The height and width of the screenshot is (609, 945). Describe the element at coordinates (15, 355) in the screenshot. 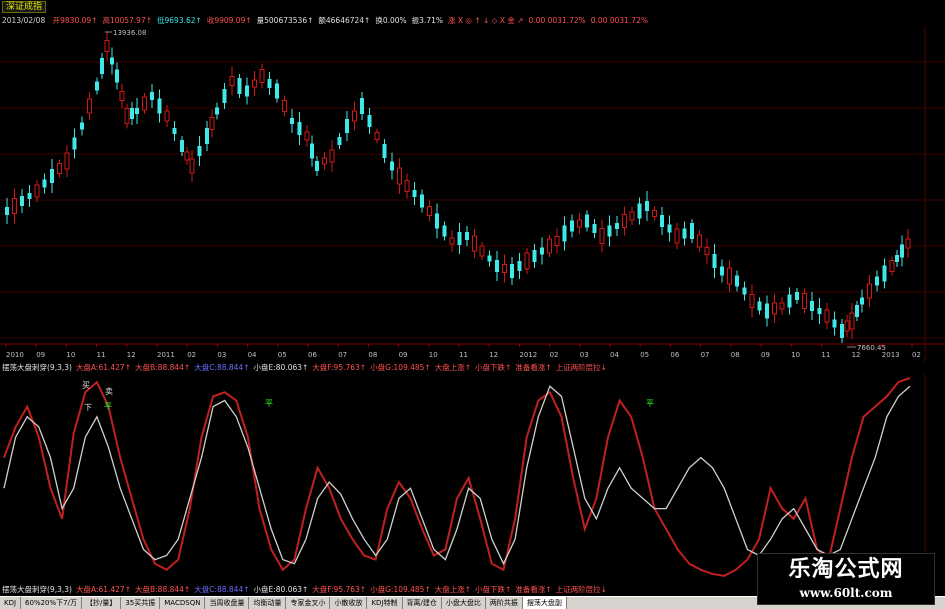

I see `time-axis-label: 2010` at that location.